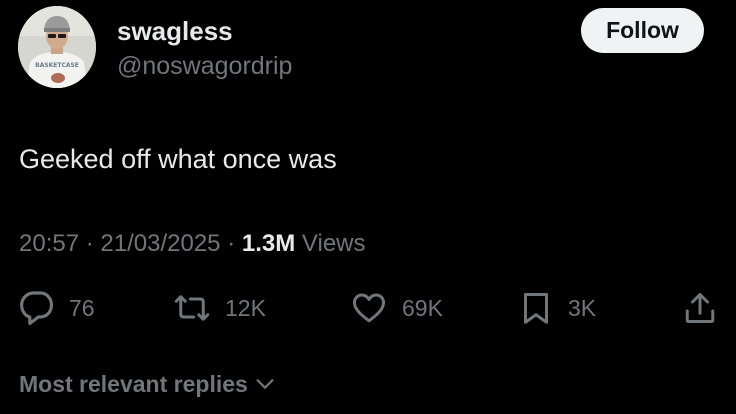 Image resolution: width=736 pixels, height=414 pixels. I want to click on author-display-name: swagless, so click(175, 31).